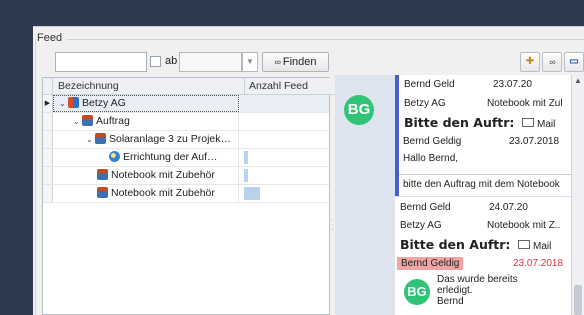  Describe the element at coordinates (332, 224) in the screenshot. I see `splitter-grip-icon: · · ·` at that location.